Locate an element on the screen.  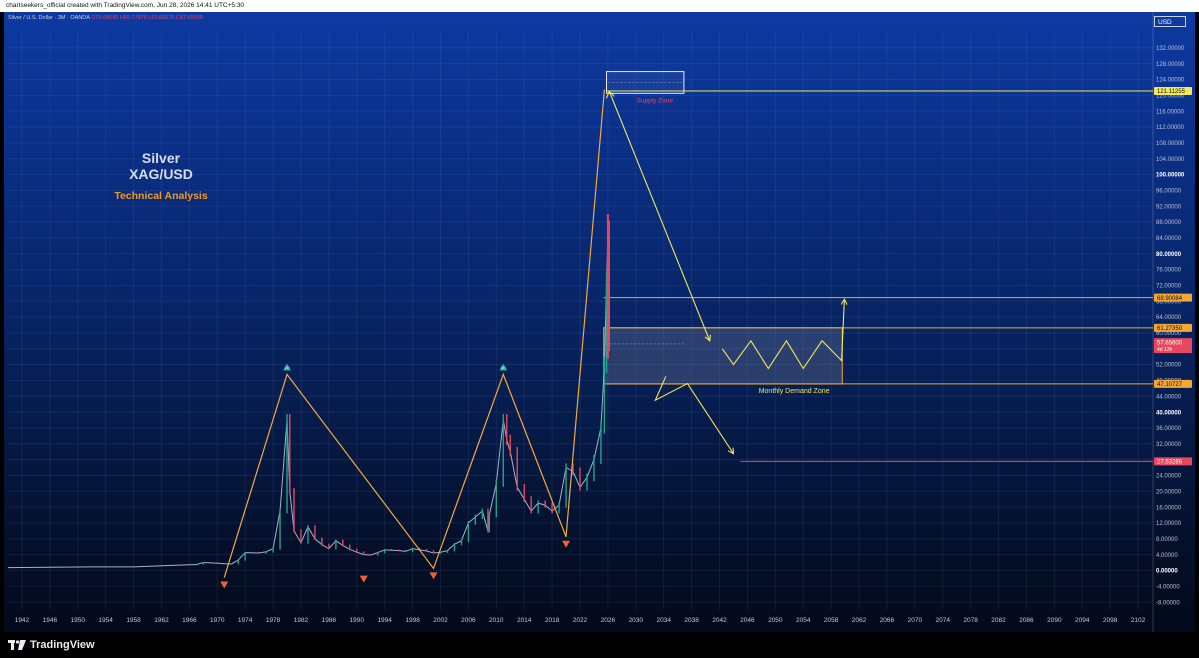
y-tick-label: 124.00000 is located at coordinates (1170, 81).